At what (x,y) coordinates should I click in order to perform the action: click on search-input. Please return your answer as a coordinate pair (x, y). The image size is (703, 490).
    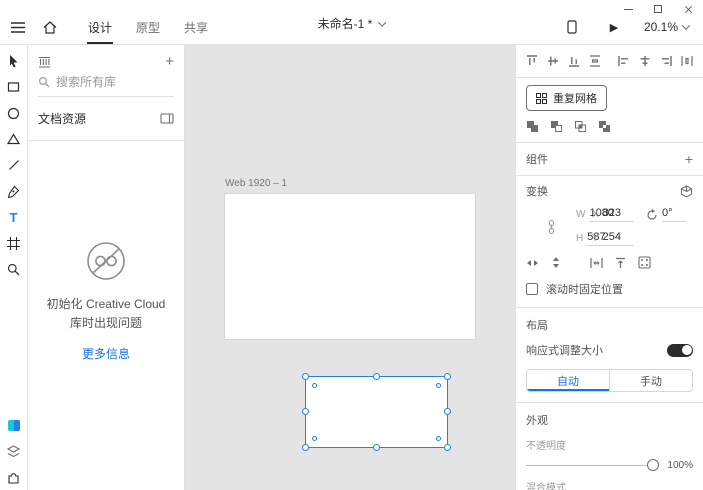
    Looking at the image, I should click on (107, 82).